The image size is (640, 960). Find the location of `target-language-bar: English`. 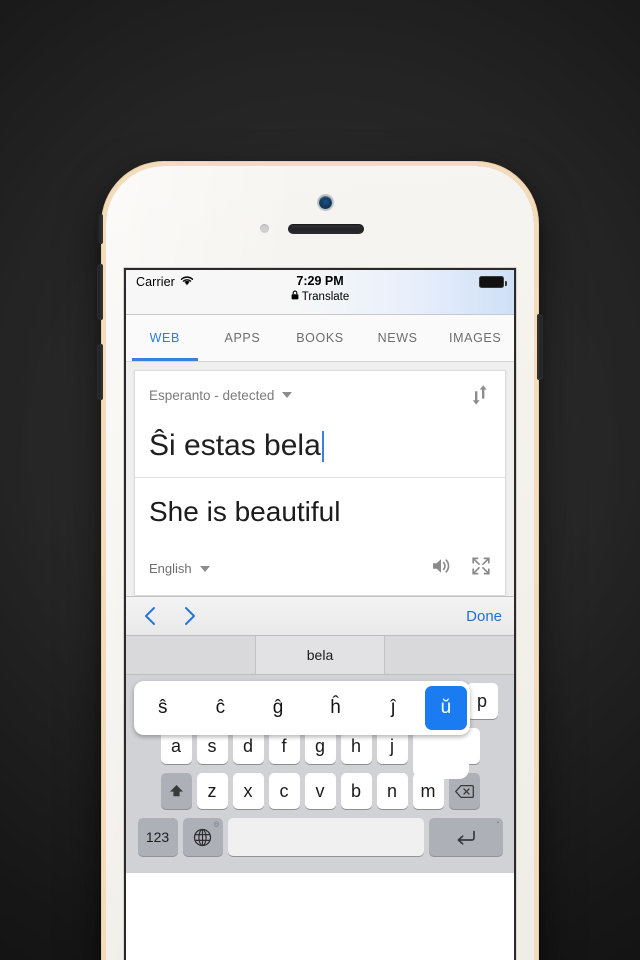

target-language-bar: English is located at coordinates (320, 566).